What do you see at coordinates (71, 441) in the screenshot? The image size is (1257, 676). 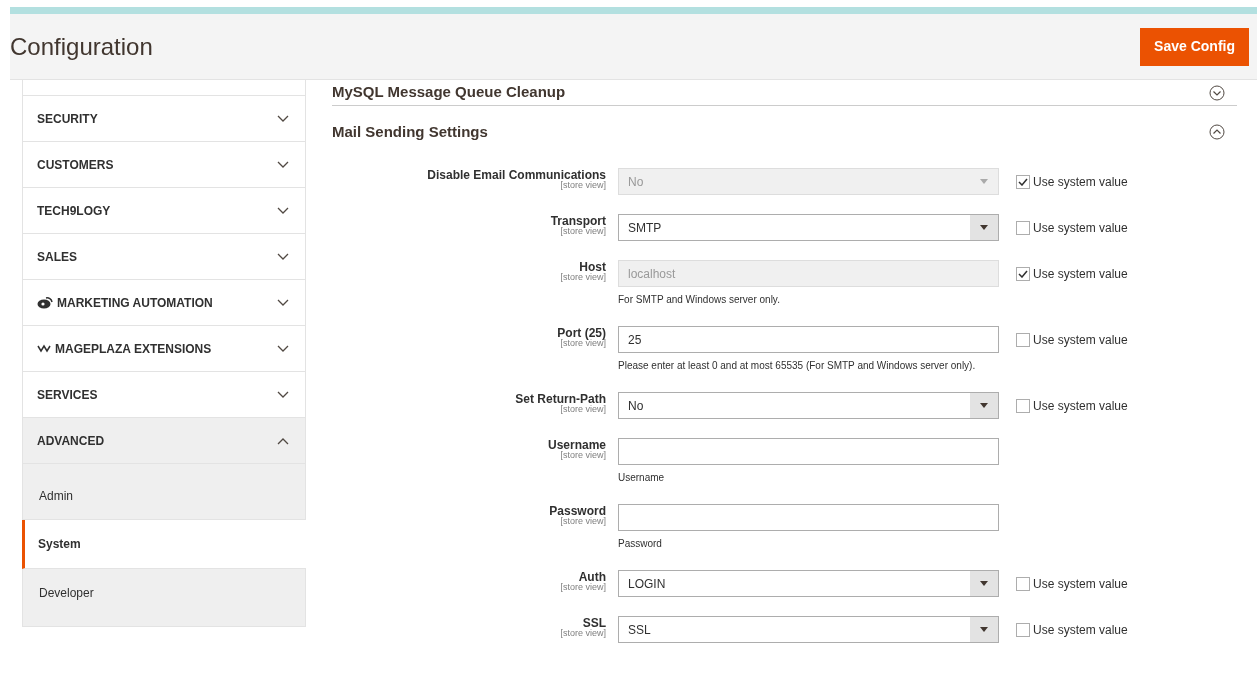 I see `sidebar-section-label: ADVANCED` at bounding box center [71, 441].